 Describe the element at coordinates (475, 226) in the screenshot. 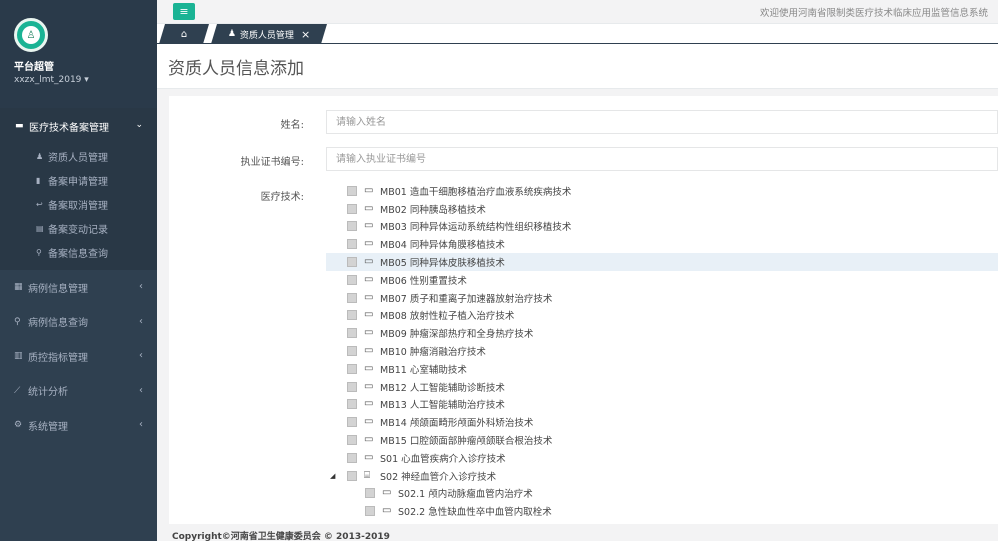

I see `tree-node-label: MB03 同种异体运动系统结构性组织移植技术` at that location.